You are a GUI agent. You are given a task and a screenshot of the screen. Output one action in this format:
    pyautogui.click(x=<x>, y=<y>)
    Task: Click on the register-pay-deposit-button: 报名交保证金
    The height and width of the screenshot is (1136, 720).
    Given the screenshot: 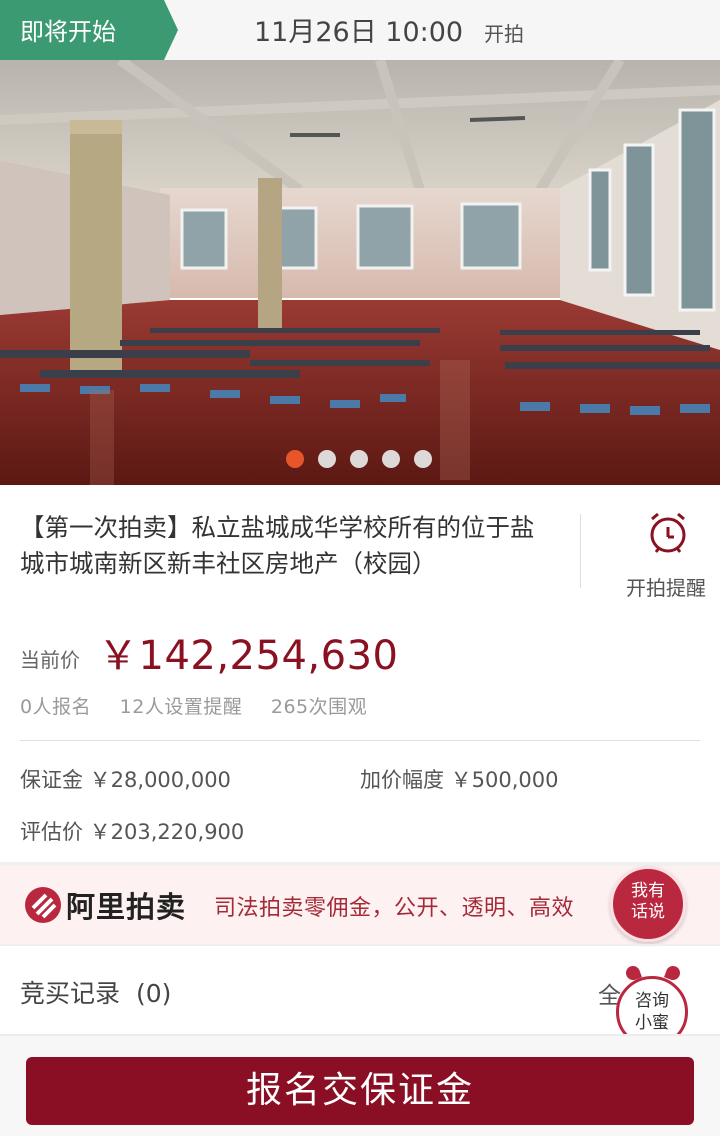 What is the action you would take?
    pyautogui.click(x=360, y=1091)
    